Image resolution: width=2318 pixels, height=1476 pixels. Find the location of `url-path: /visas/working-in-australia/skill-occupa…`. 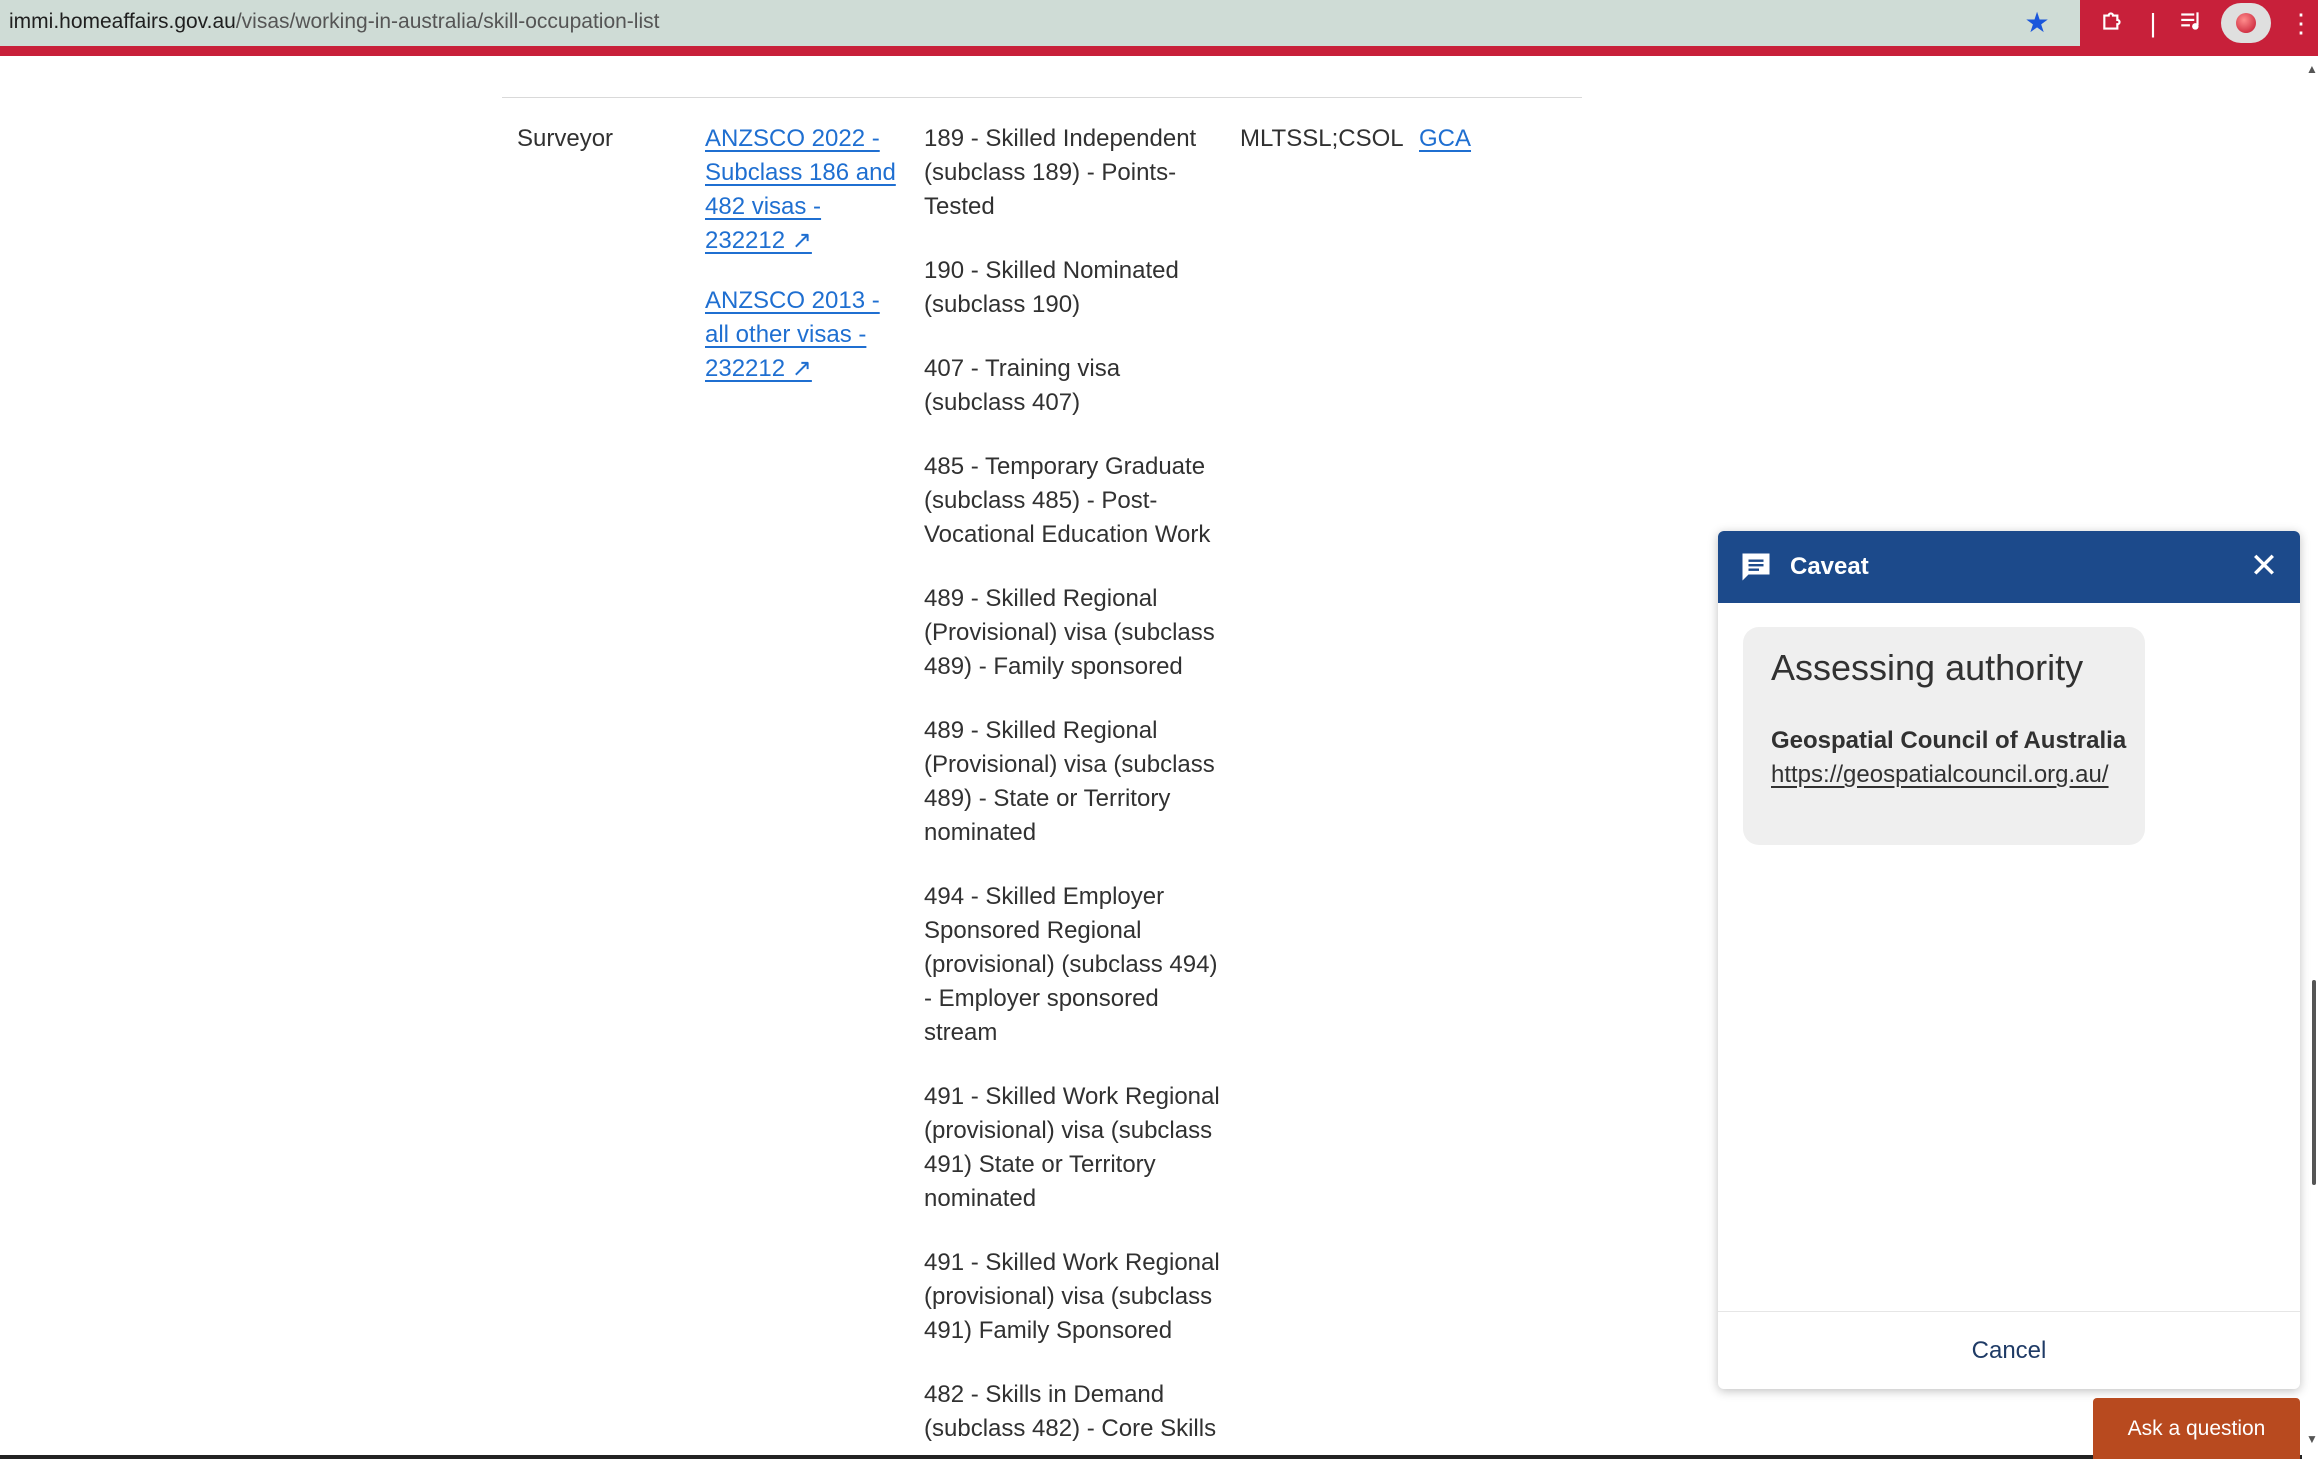

url-path: /visas/working-in-australia/skill-occupa… is located at coordinates (447, 21).